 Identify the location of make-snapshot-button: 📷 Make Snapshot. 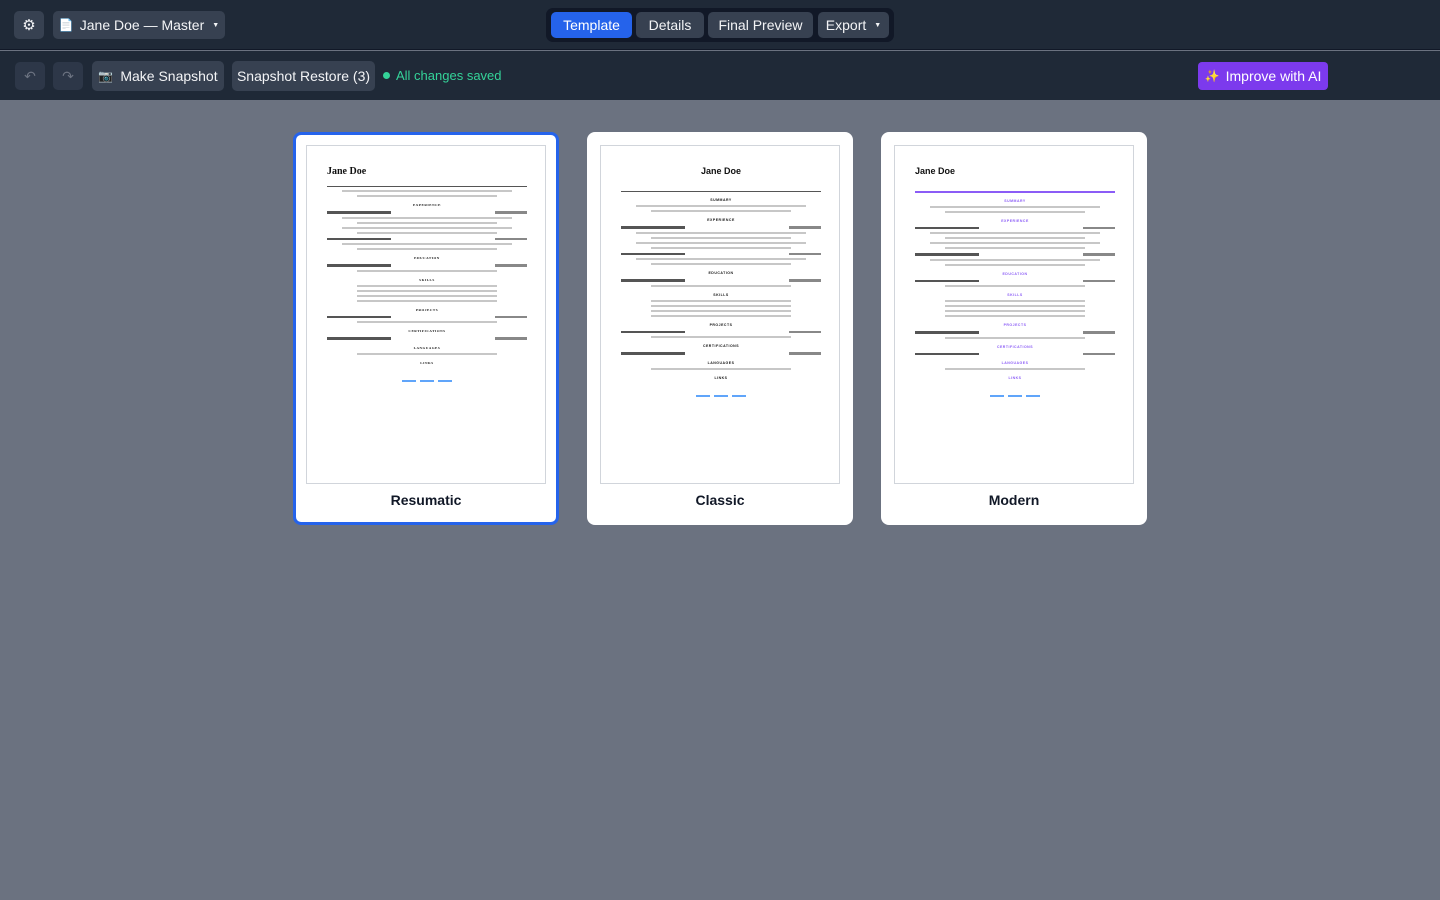
(158, 76).